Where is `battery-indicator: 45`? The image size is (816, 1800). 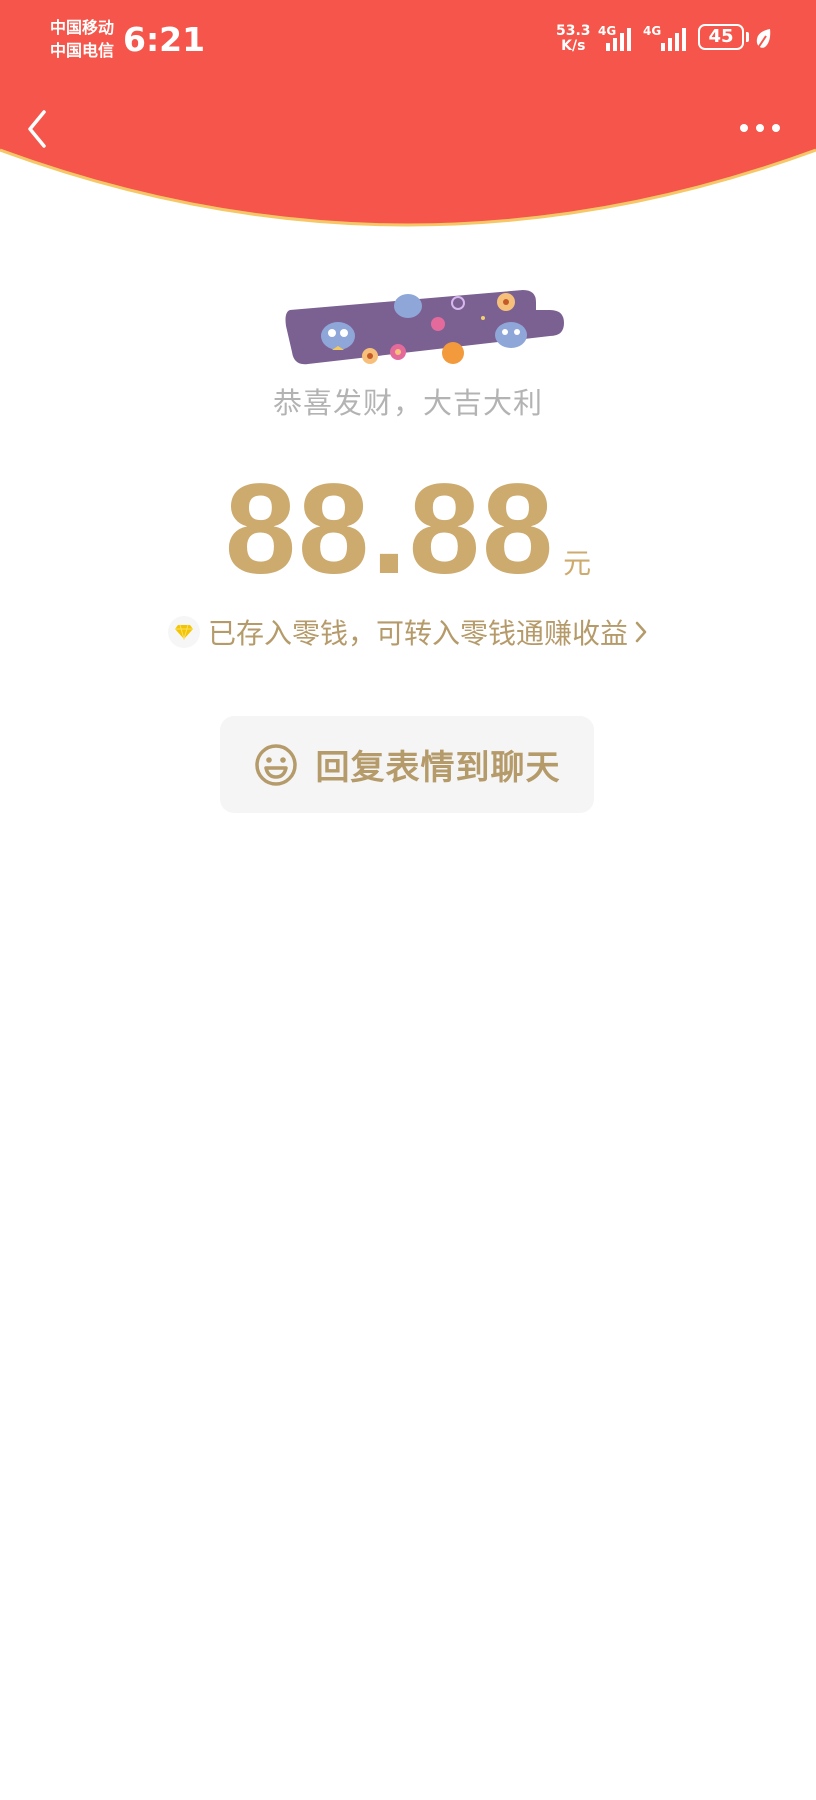 battery-indicator: 45 is located at coordinates (721, 37).